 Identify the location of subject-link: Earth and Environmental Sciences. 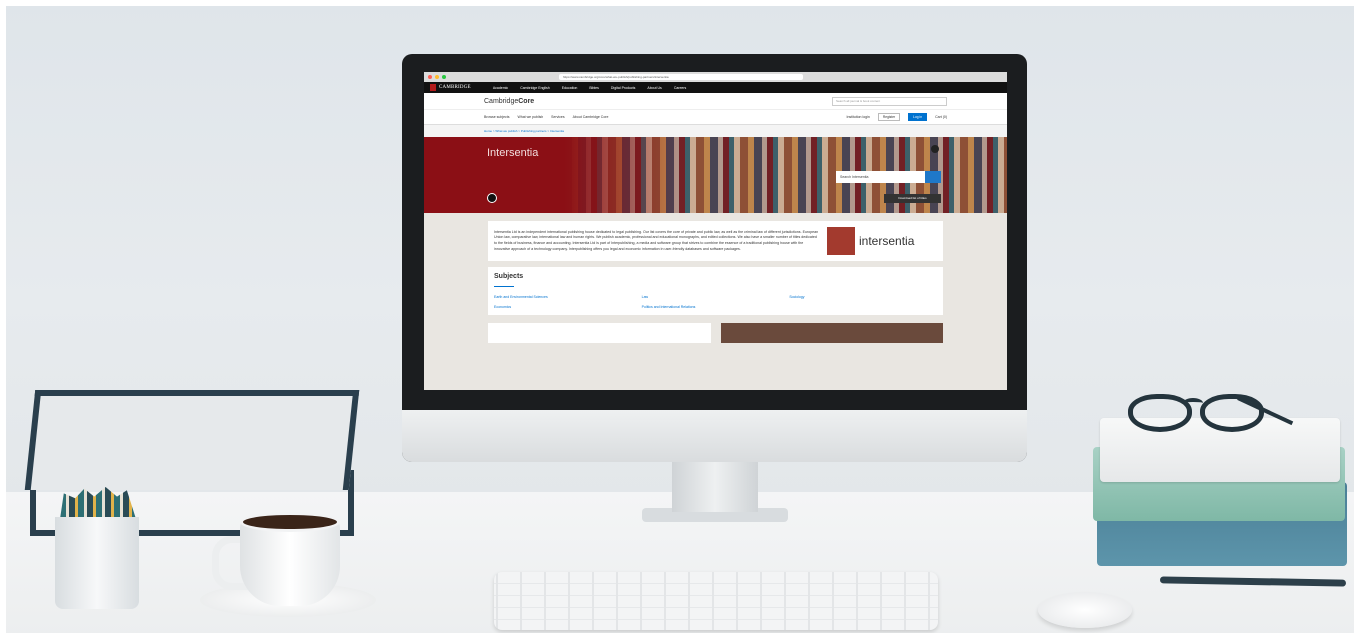
(568, 297).